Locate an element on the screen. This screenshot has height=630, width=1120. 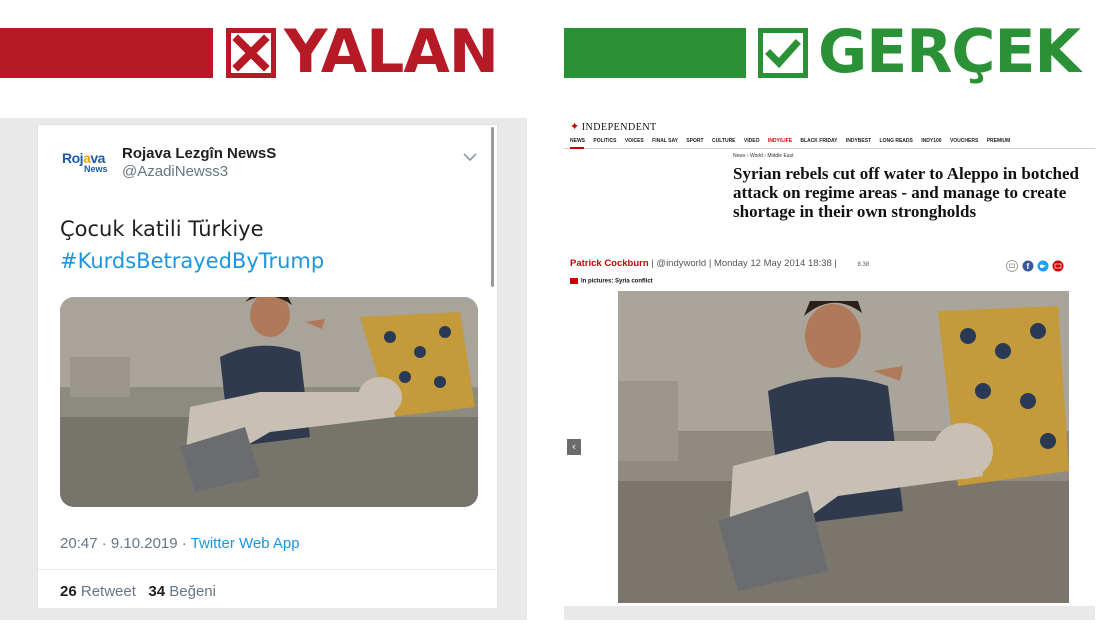
tweet-text: Çocuk katili Türkiye is located at coordinates (162, 229).